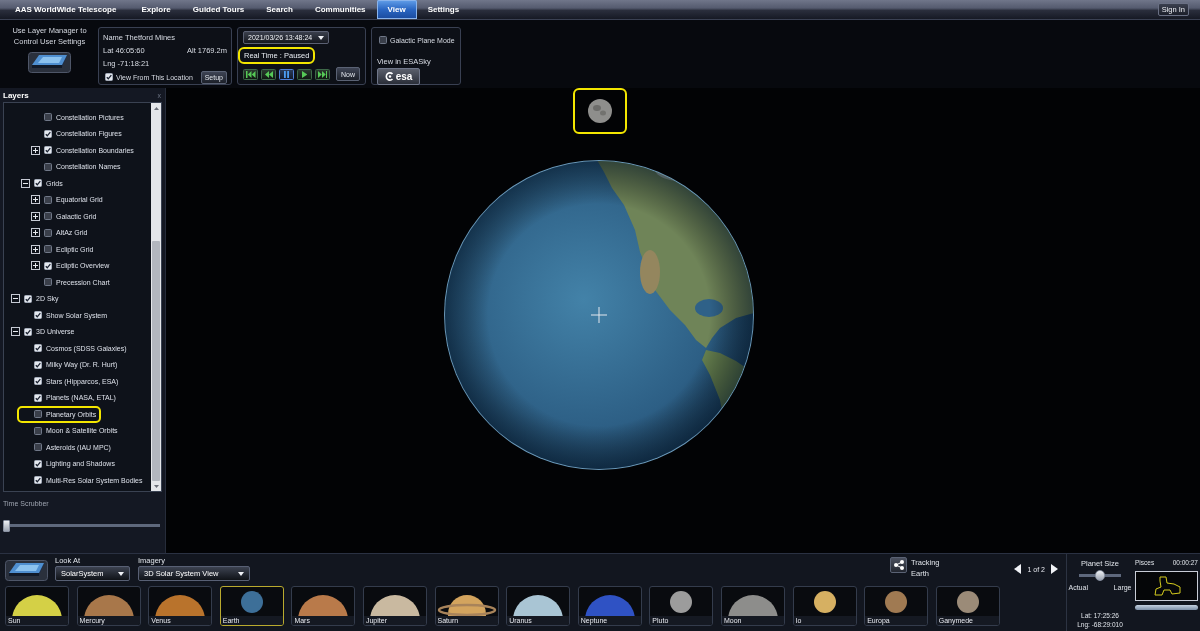 The height and width of the screenshot is (631, 1200). What do you see at coordinates (156, 361) in the screenshot?
I see `scrollbar-thumb` at bounding box center [156, 361].